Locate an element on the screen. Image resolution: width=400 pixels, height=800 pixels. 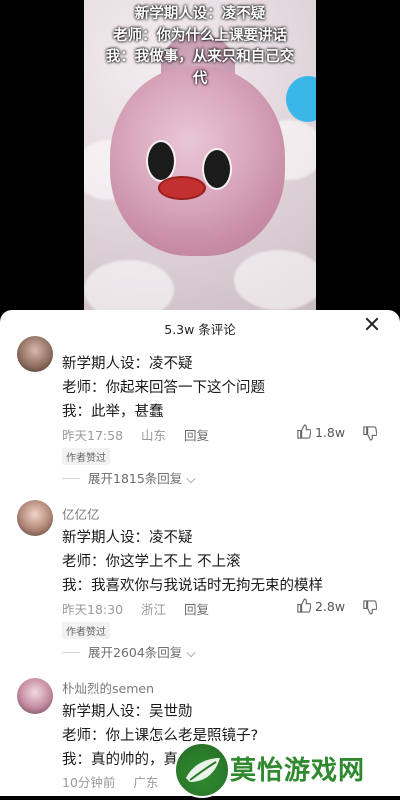
watermark: 莫怡游戏网 is located at coordinates (285, 770).